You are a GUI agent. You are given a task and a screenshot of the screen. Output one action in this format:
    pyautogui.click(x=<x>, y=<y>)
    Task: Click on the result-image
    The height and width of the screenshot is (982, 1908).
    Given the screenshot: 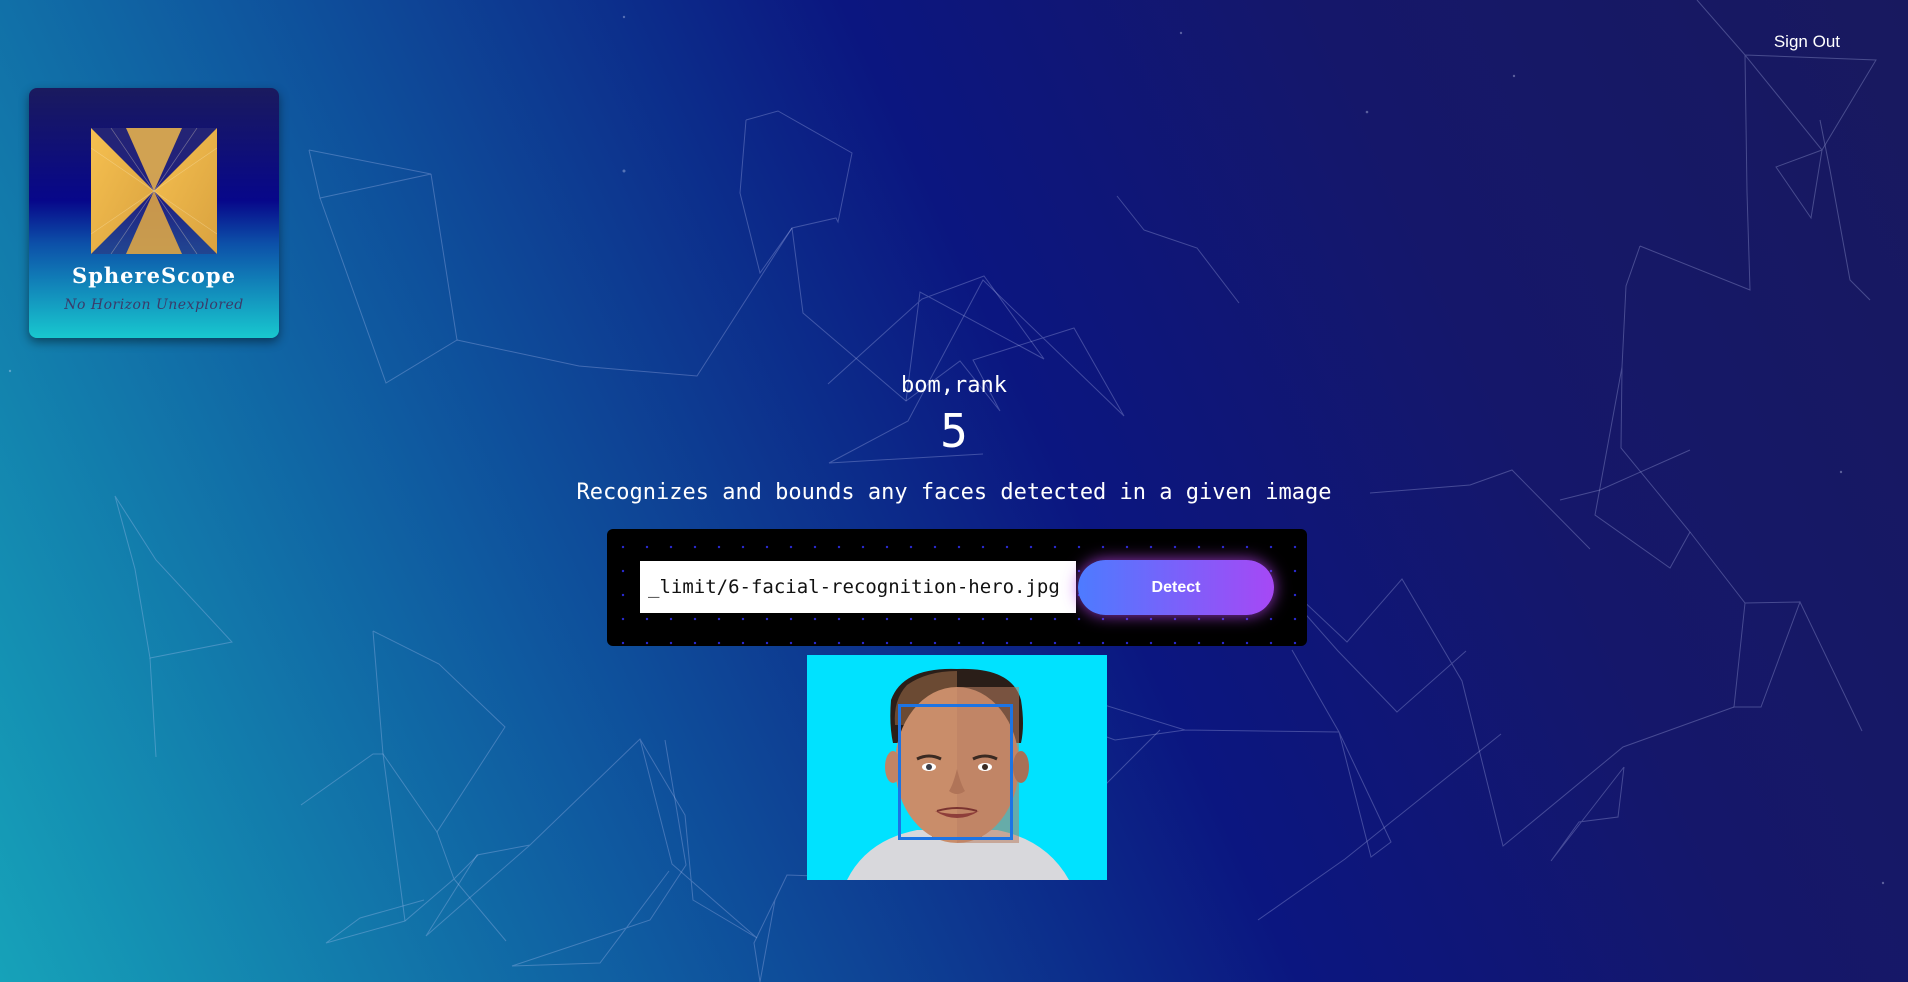 What is the action you would take?
    pyautogui.click(x=957, y=767)
    